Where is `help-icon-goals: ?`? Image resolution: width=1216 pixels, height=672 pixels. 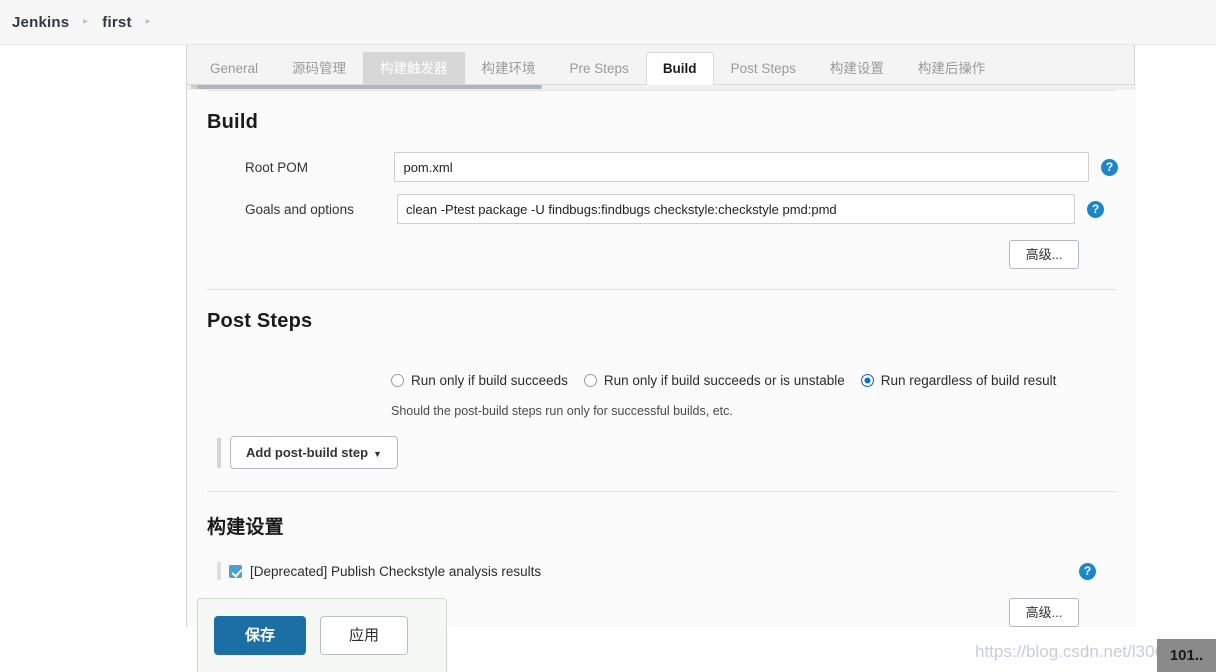
help-icon-goals: ? is located at coordinates (1095, 209).